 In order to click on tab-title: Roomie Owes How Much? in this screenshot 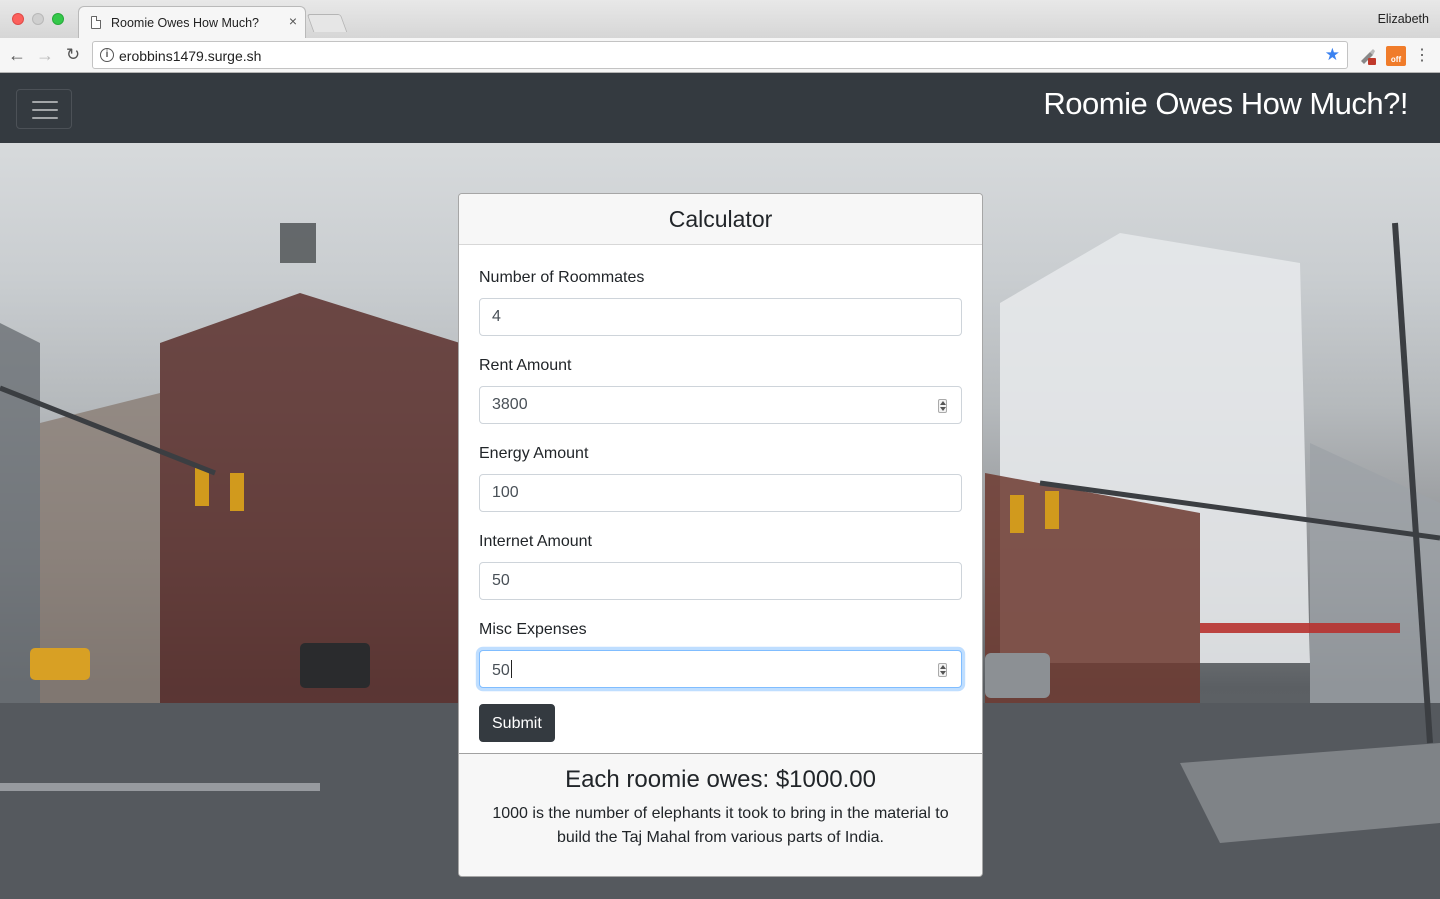, I will do `click(185, 23)`.